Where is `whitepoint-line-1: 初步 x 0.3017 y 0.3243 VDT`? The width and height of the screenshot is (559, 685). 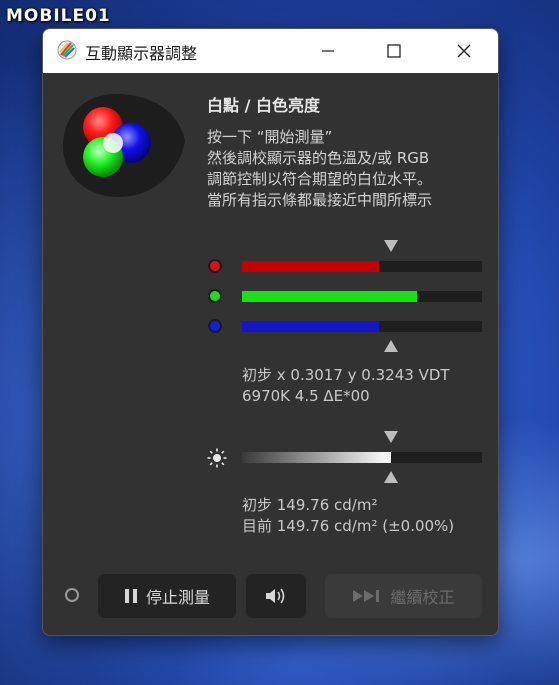 whitepoint-line-1: 初步 x 0.3017 y 0.3243 VDT is located at coordinates (346, 375).